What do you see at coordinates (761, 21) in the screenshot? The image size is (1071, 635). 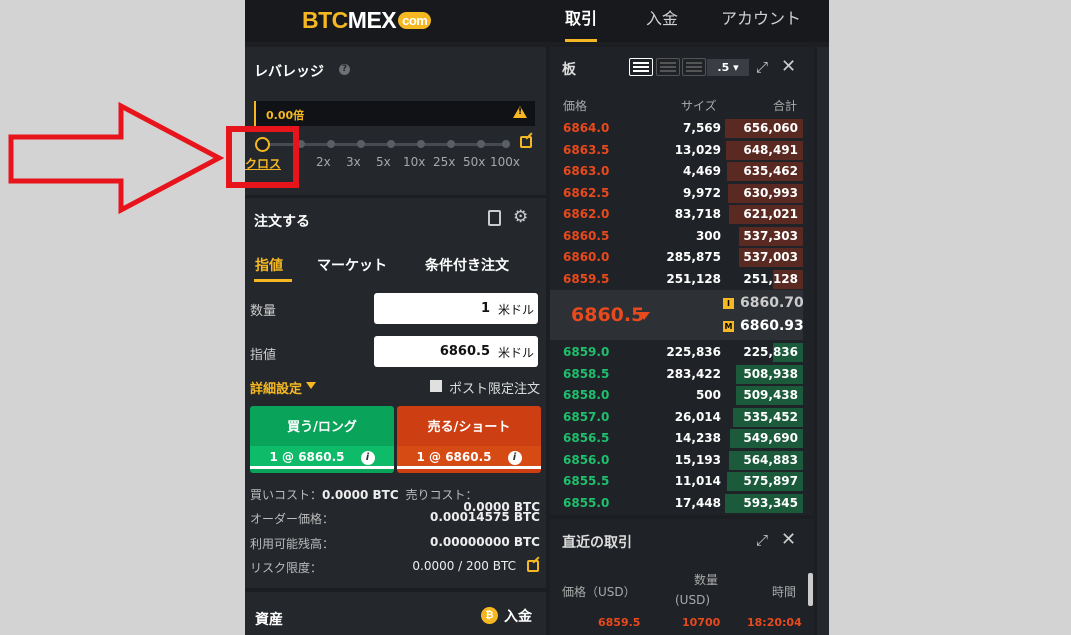 I see `nav-tab-account: アカウント` at bounding box center [761, 21].